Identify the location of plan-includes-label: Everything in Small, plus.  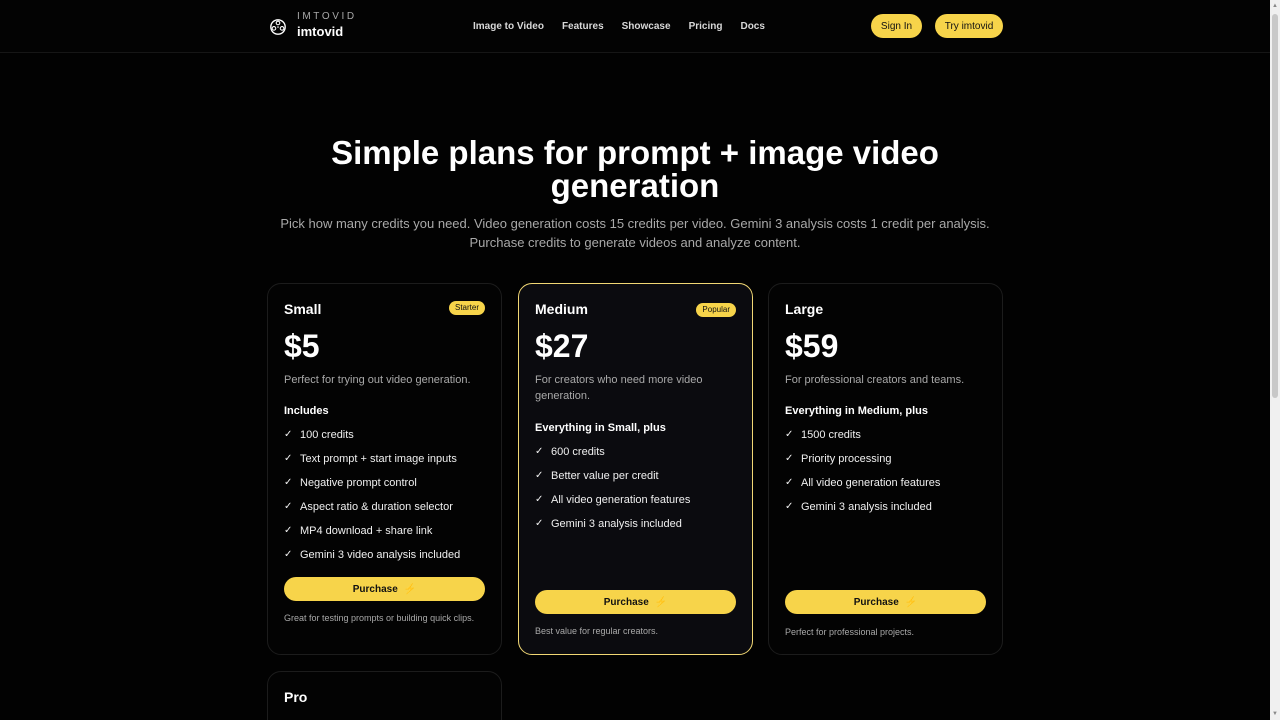
(600, 428).